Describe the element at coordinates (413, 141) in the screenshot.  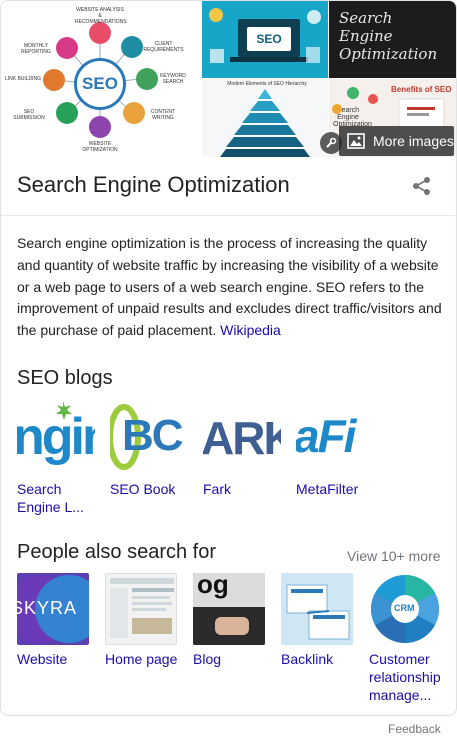
I see `more-images-label: More images` at that location.